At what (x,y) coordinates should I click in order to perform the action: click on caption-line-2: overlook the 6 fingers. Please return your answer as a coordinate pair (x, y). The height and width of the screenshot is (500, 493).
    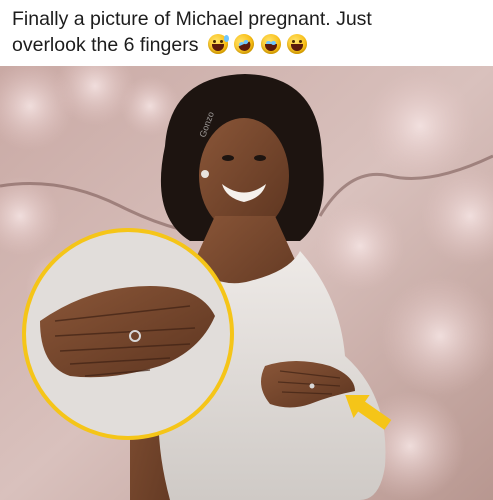
    Looking at the image, I should click on (105, 45).